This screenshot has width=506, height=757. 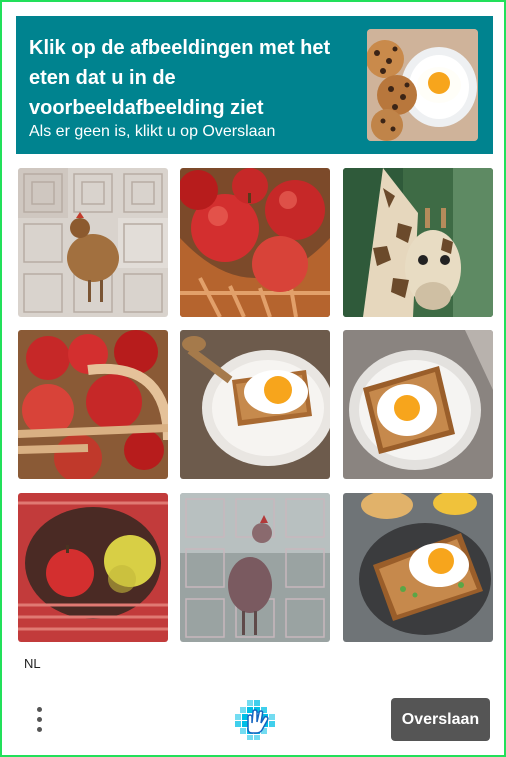 I want to click on challenge-subtitle: Als er geen is, klikt u op Overslaan, so click(x=152, y=131).